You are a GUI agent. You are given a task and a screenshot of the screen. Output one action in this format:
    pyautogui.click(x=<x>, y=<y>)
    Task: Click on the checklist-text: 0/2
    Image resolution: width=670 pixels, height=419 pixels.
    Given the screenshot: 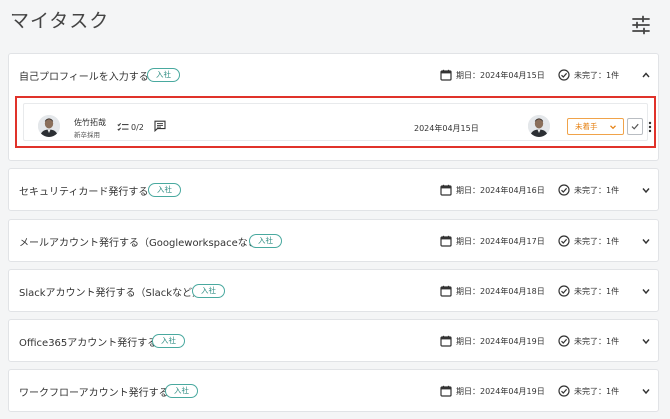 What is the action you would take?
    pyautogui.click(x=137, y=127)
    